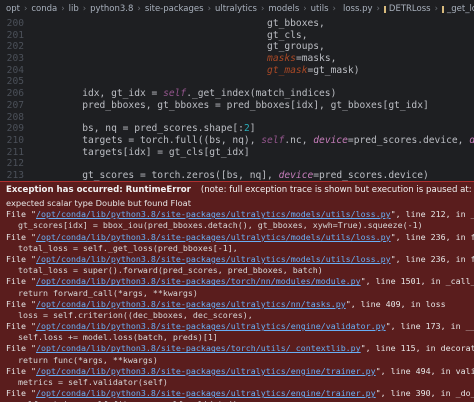  What do you see at coordinates (140, 129) in the screenshot?
I see `code-token: bs, nq = pred_scores.shape[:` at bounding box center [140, 129].